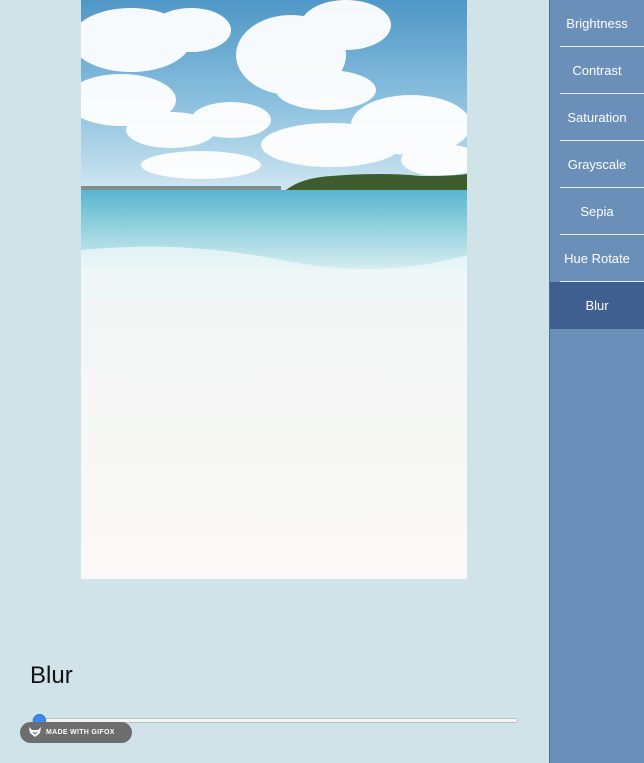 The image size is (644, 763). What do you see at coordinates (35, 733) in the screenshot?
I see `fox-logo-icon` at bounding box center [35, 733].